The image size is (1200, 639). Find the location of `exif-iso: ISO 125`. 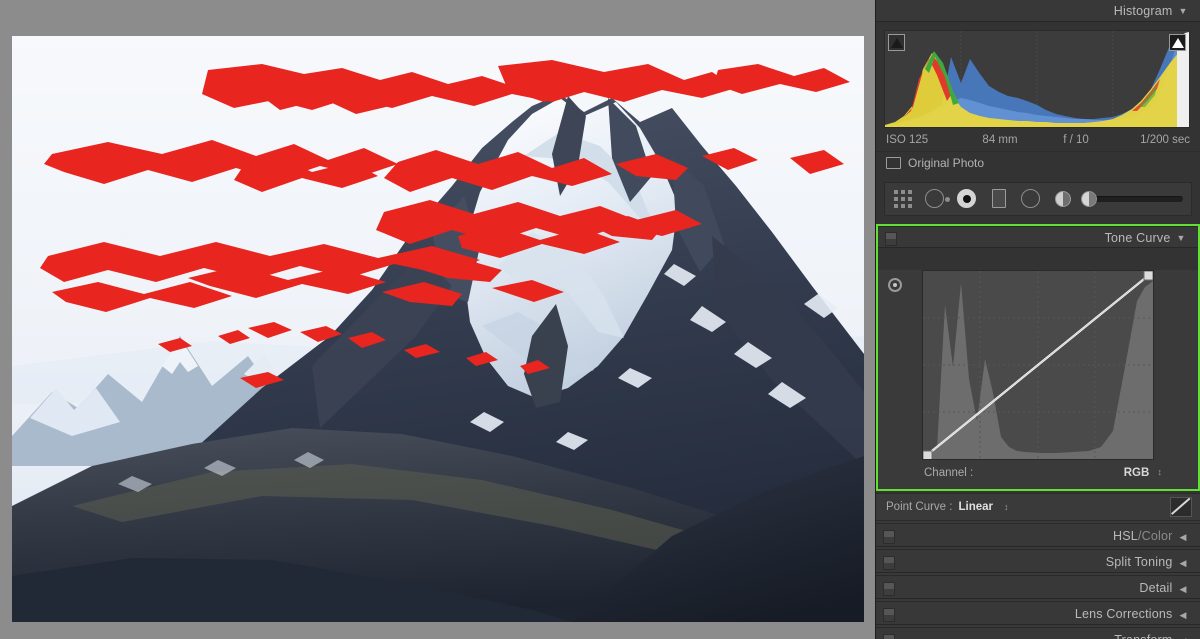

exif-iso: ISO 125 is located at coordinates (907, 140).